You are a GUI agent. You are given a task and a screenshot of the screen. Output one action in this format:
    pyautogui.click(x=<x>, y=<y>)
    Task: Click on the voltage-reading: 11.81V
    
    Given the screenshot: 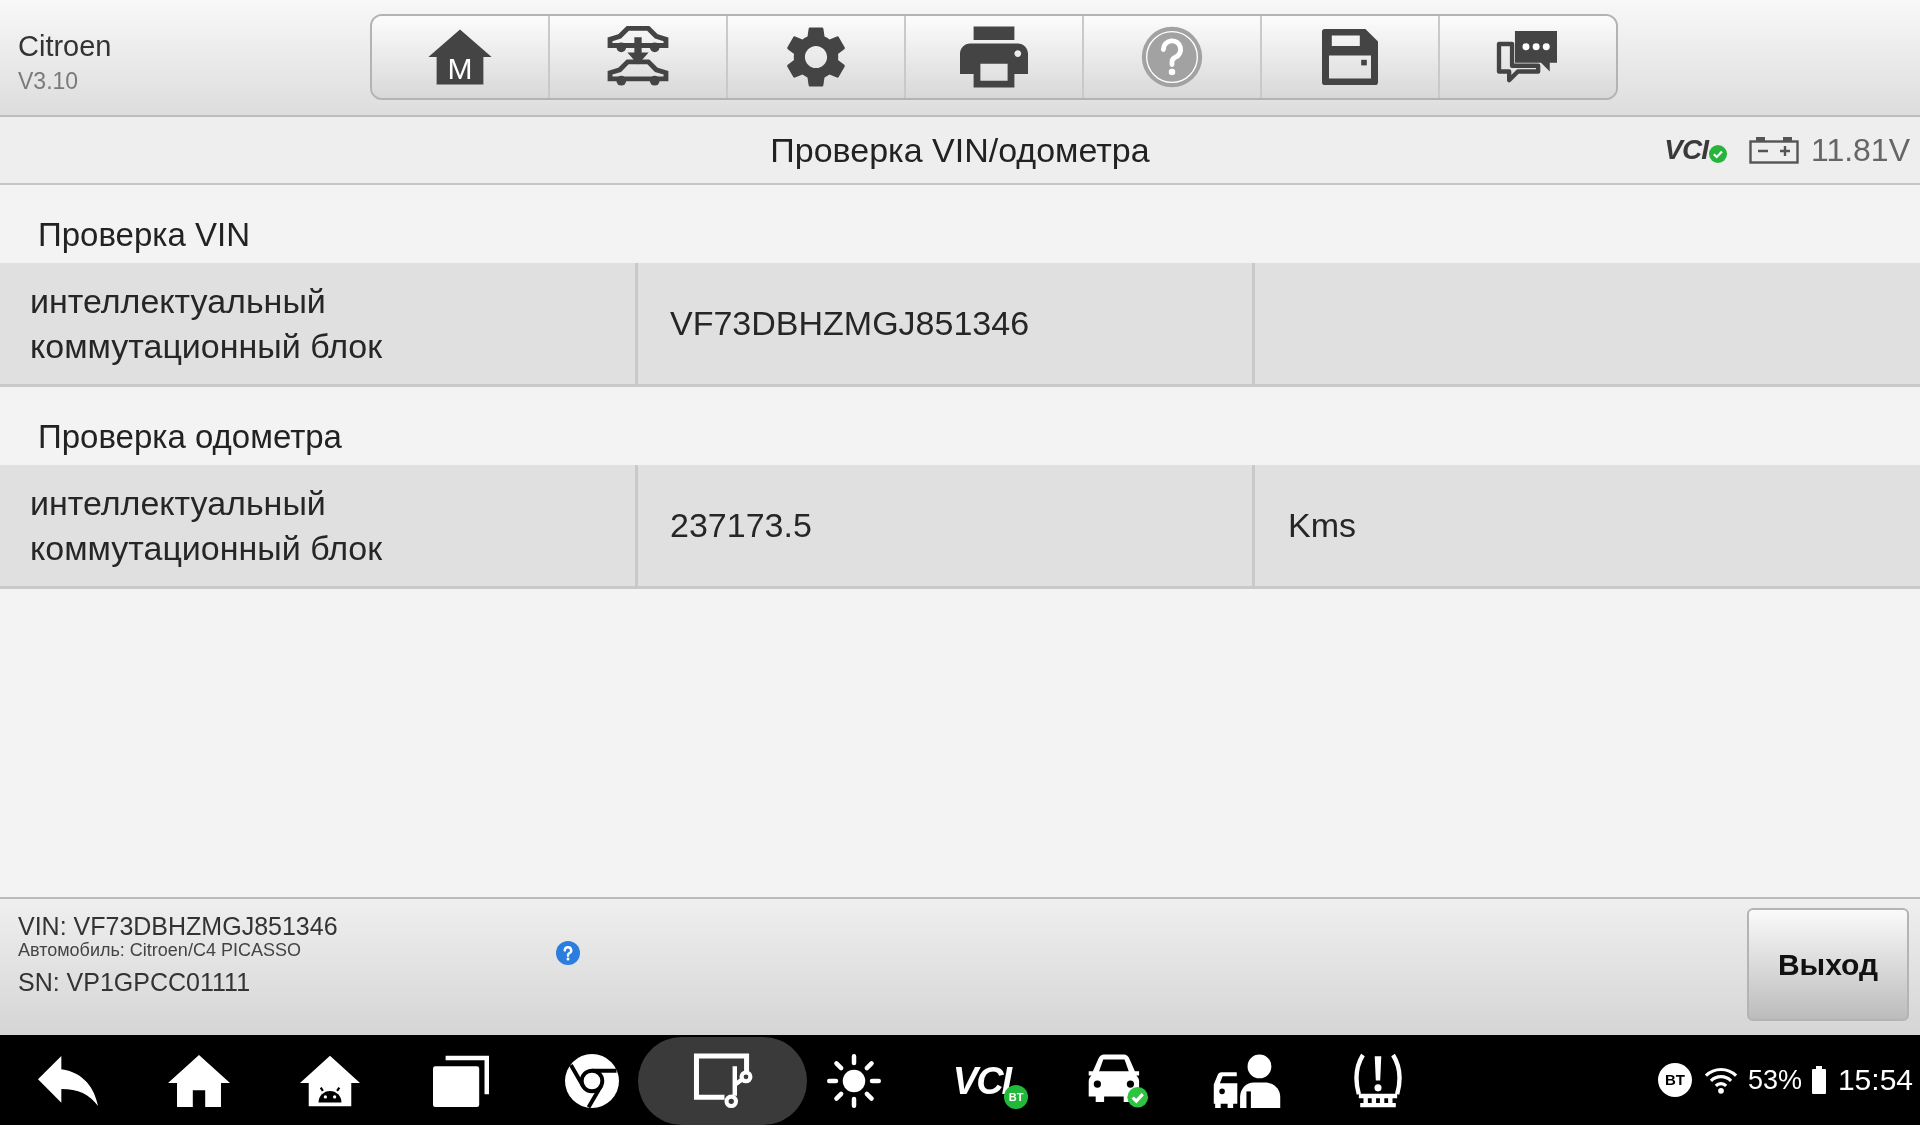 What is the action you would take?
    pyautogui.click(x=1860, y=150)
    